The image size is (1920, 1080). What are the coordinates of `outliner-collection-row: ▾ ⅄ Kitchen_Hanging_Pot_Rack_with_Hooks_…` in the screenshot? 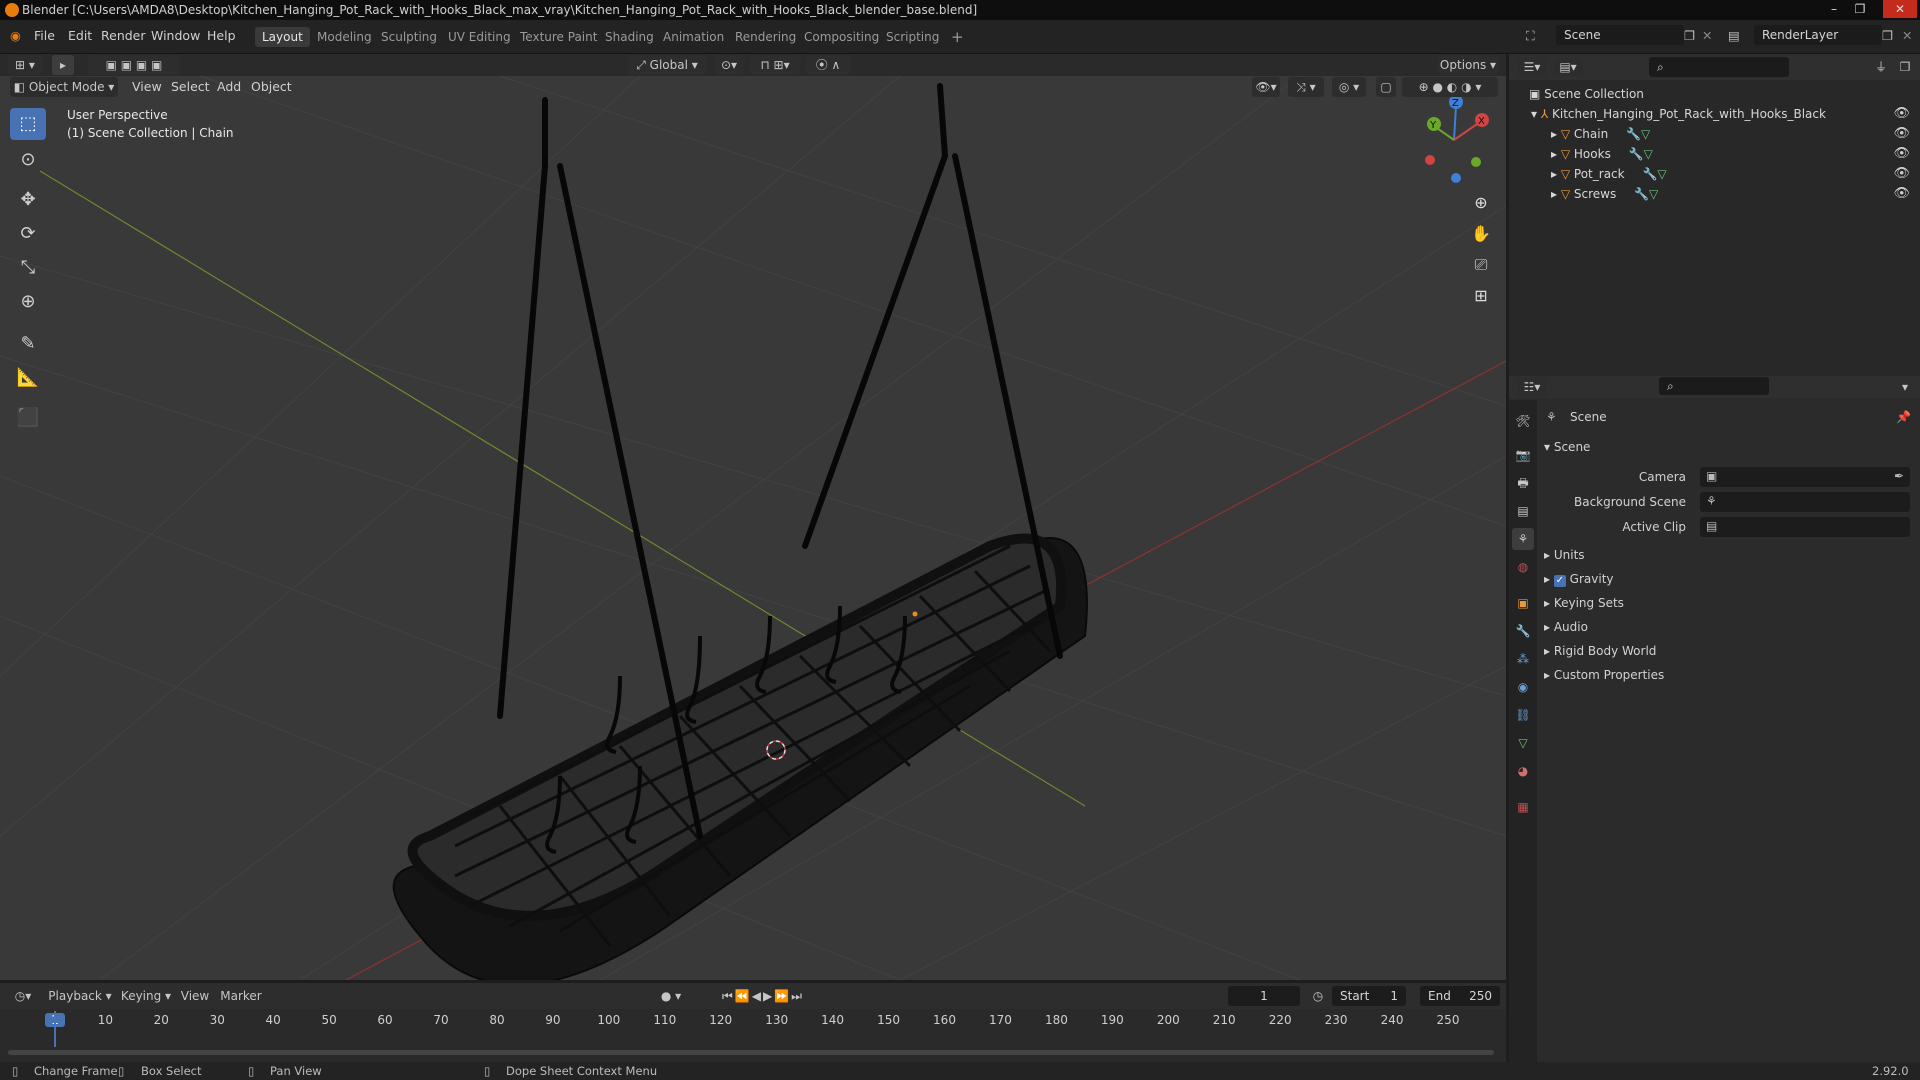 It's located at (1714, 114).